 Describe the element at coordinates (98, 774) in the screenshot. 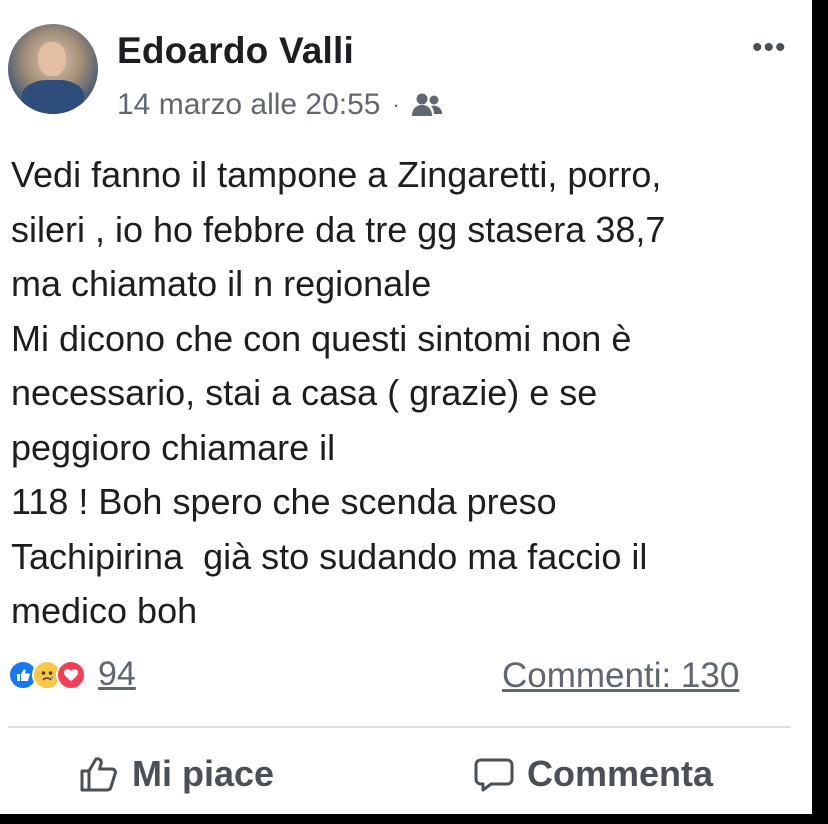

I see `thumbs-up-icon` at that location.